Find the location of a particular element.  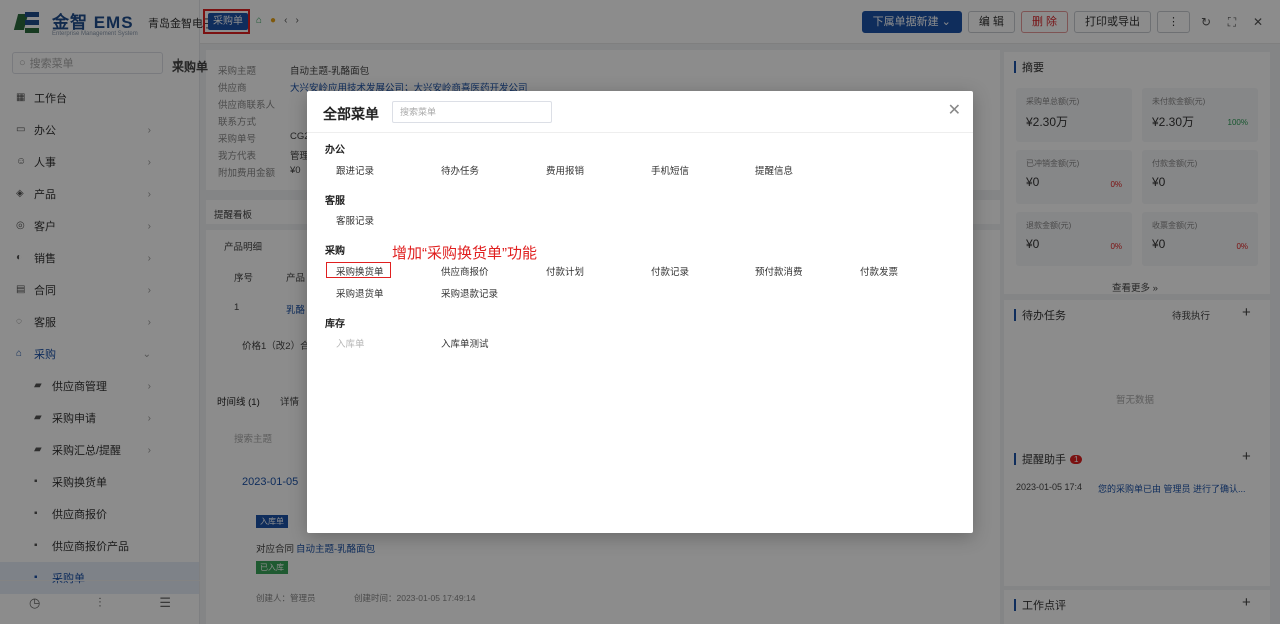

menu-item: 跟进记录 is located at coordinates (355, 170).